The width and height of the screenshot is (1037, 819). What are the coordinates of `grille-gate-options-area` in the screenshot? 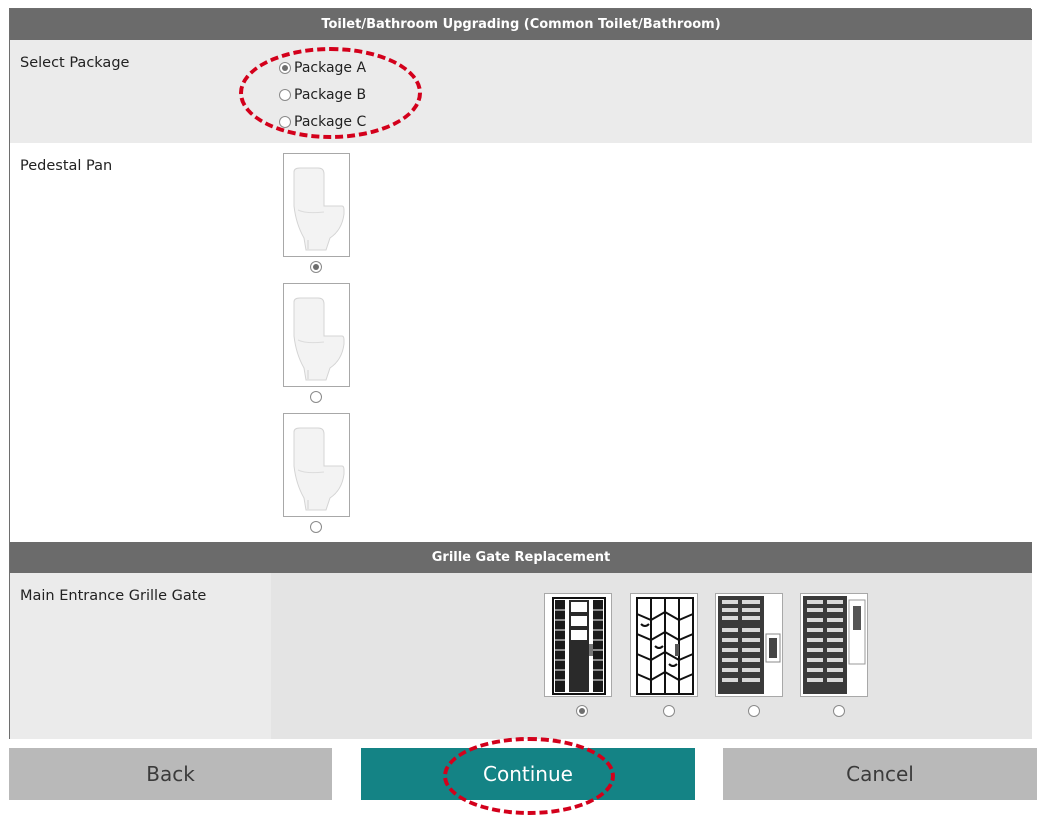 It's located at (651, 656).